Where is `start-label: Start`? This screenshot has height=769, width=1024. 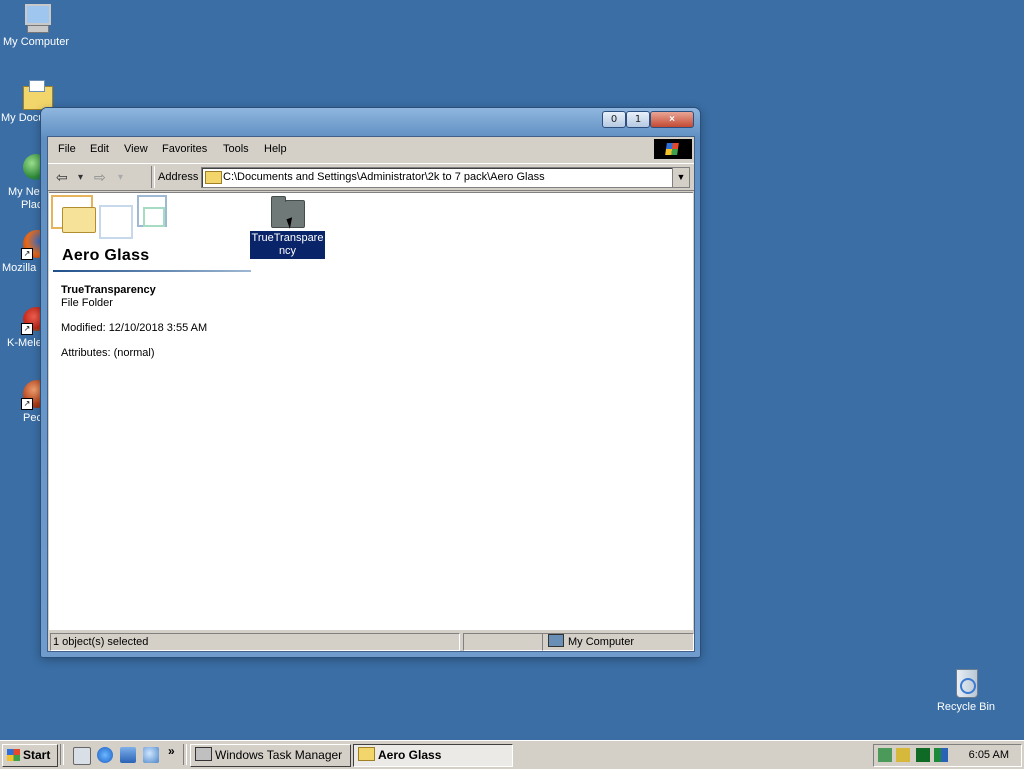
start-label: Start is located at coordinates (37, 755).